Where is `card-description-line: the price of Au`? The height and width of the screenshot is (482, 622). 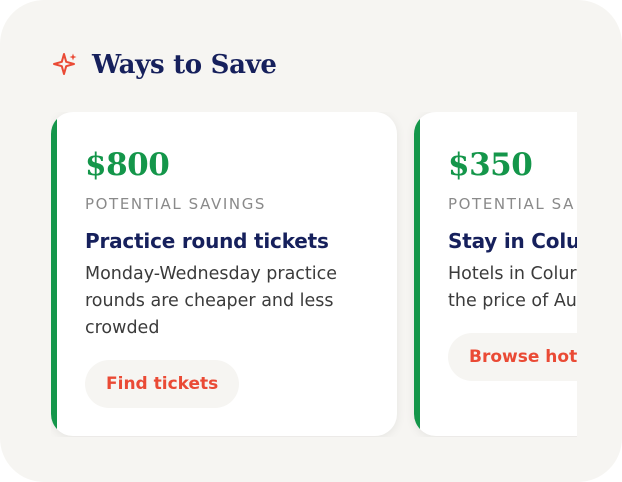 card-description-line: the price of Au is located at coordinates (512, 301).